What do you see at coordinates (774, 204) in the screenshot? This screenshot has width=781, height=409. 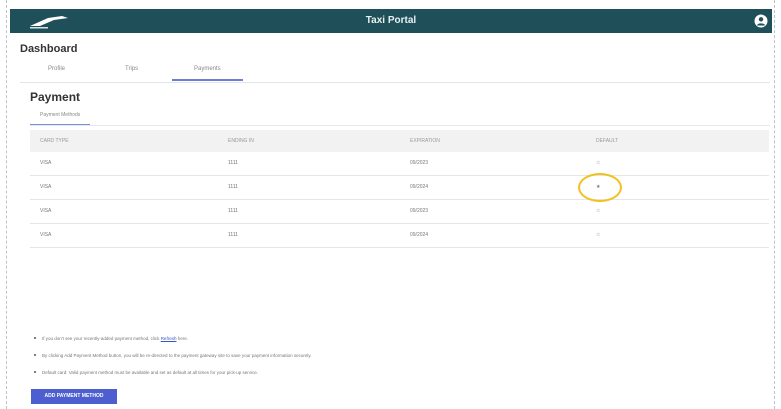 I see `page-border-right` at bounding box center [774, 204].